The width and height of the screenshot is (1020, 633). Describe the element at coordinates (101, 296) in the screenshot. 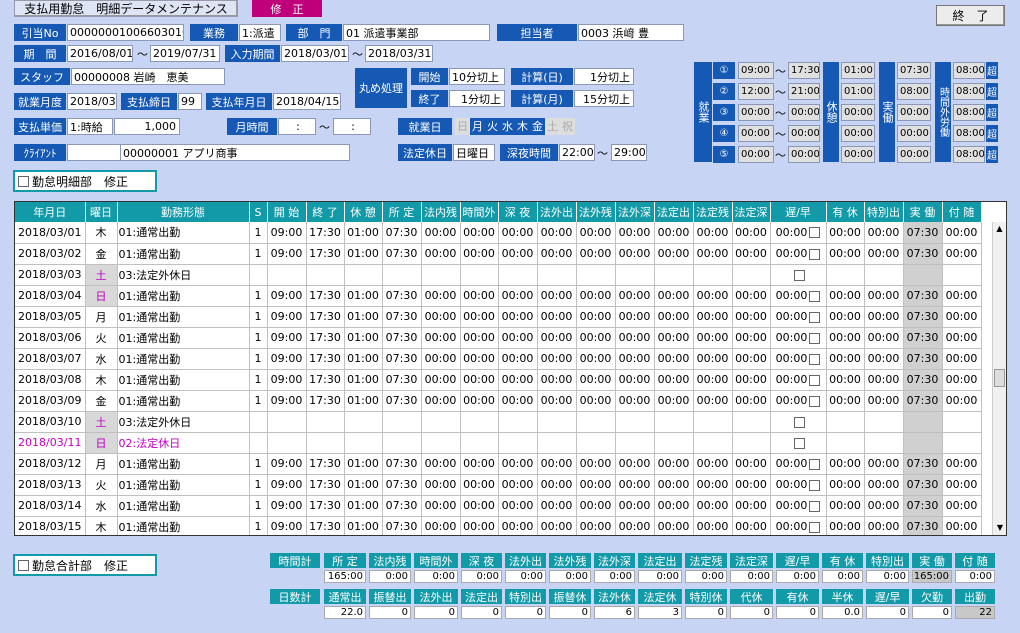

I see `weekday-cell: 日` at that location.